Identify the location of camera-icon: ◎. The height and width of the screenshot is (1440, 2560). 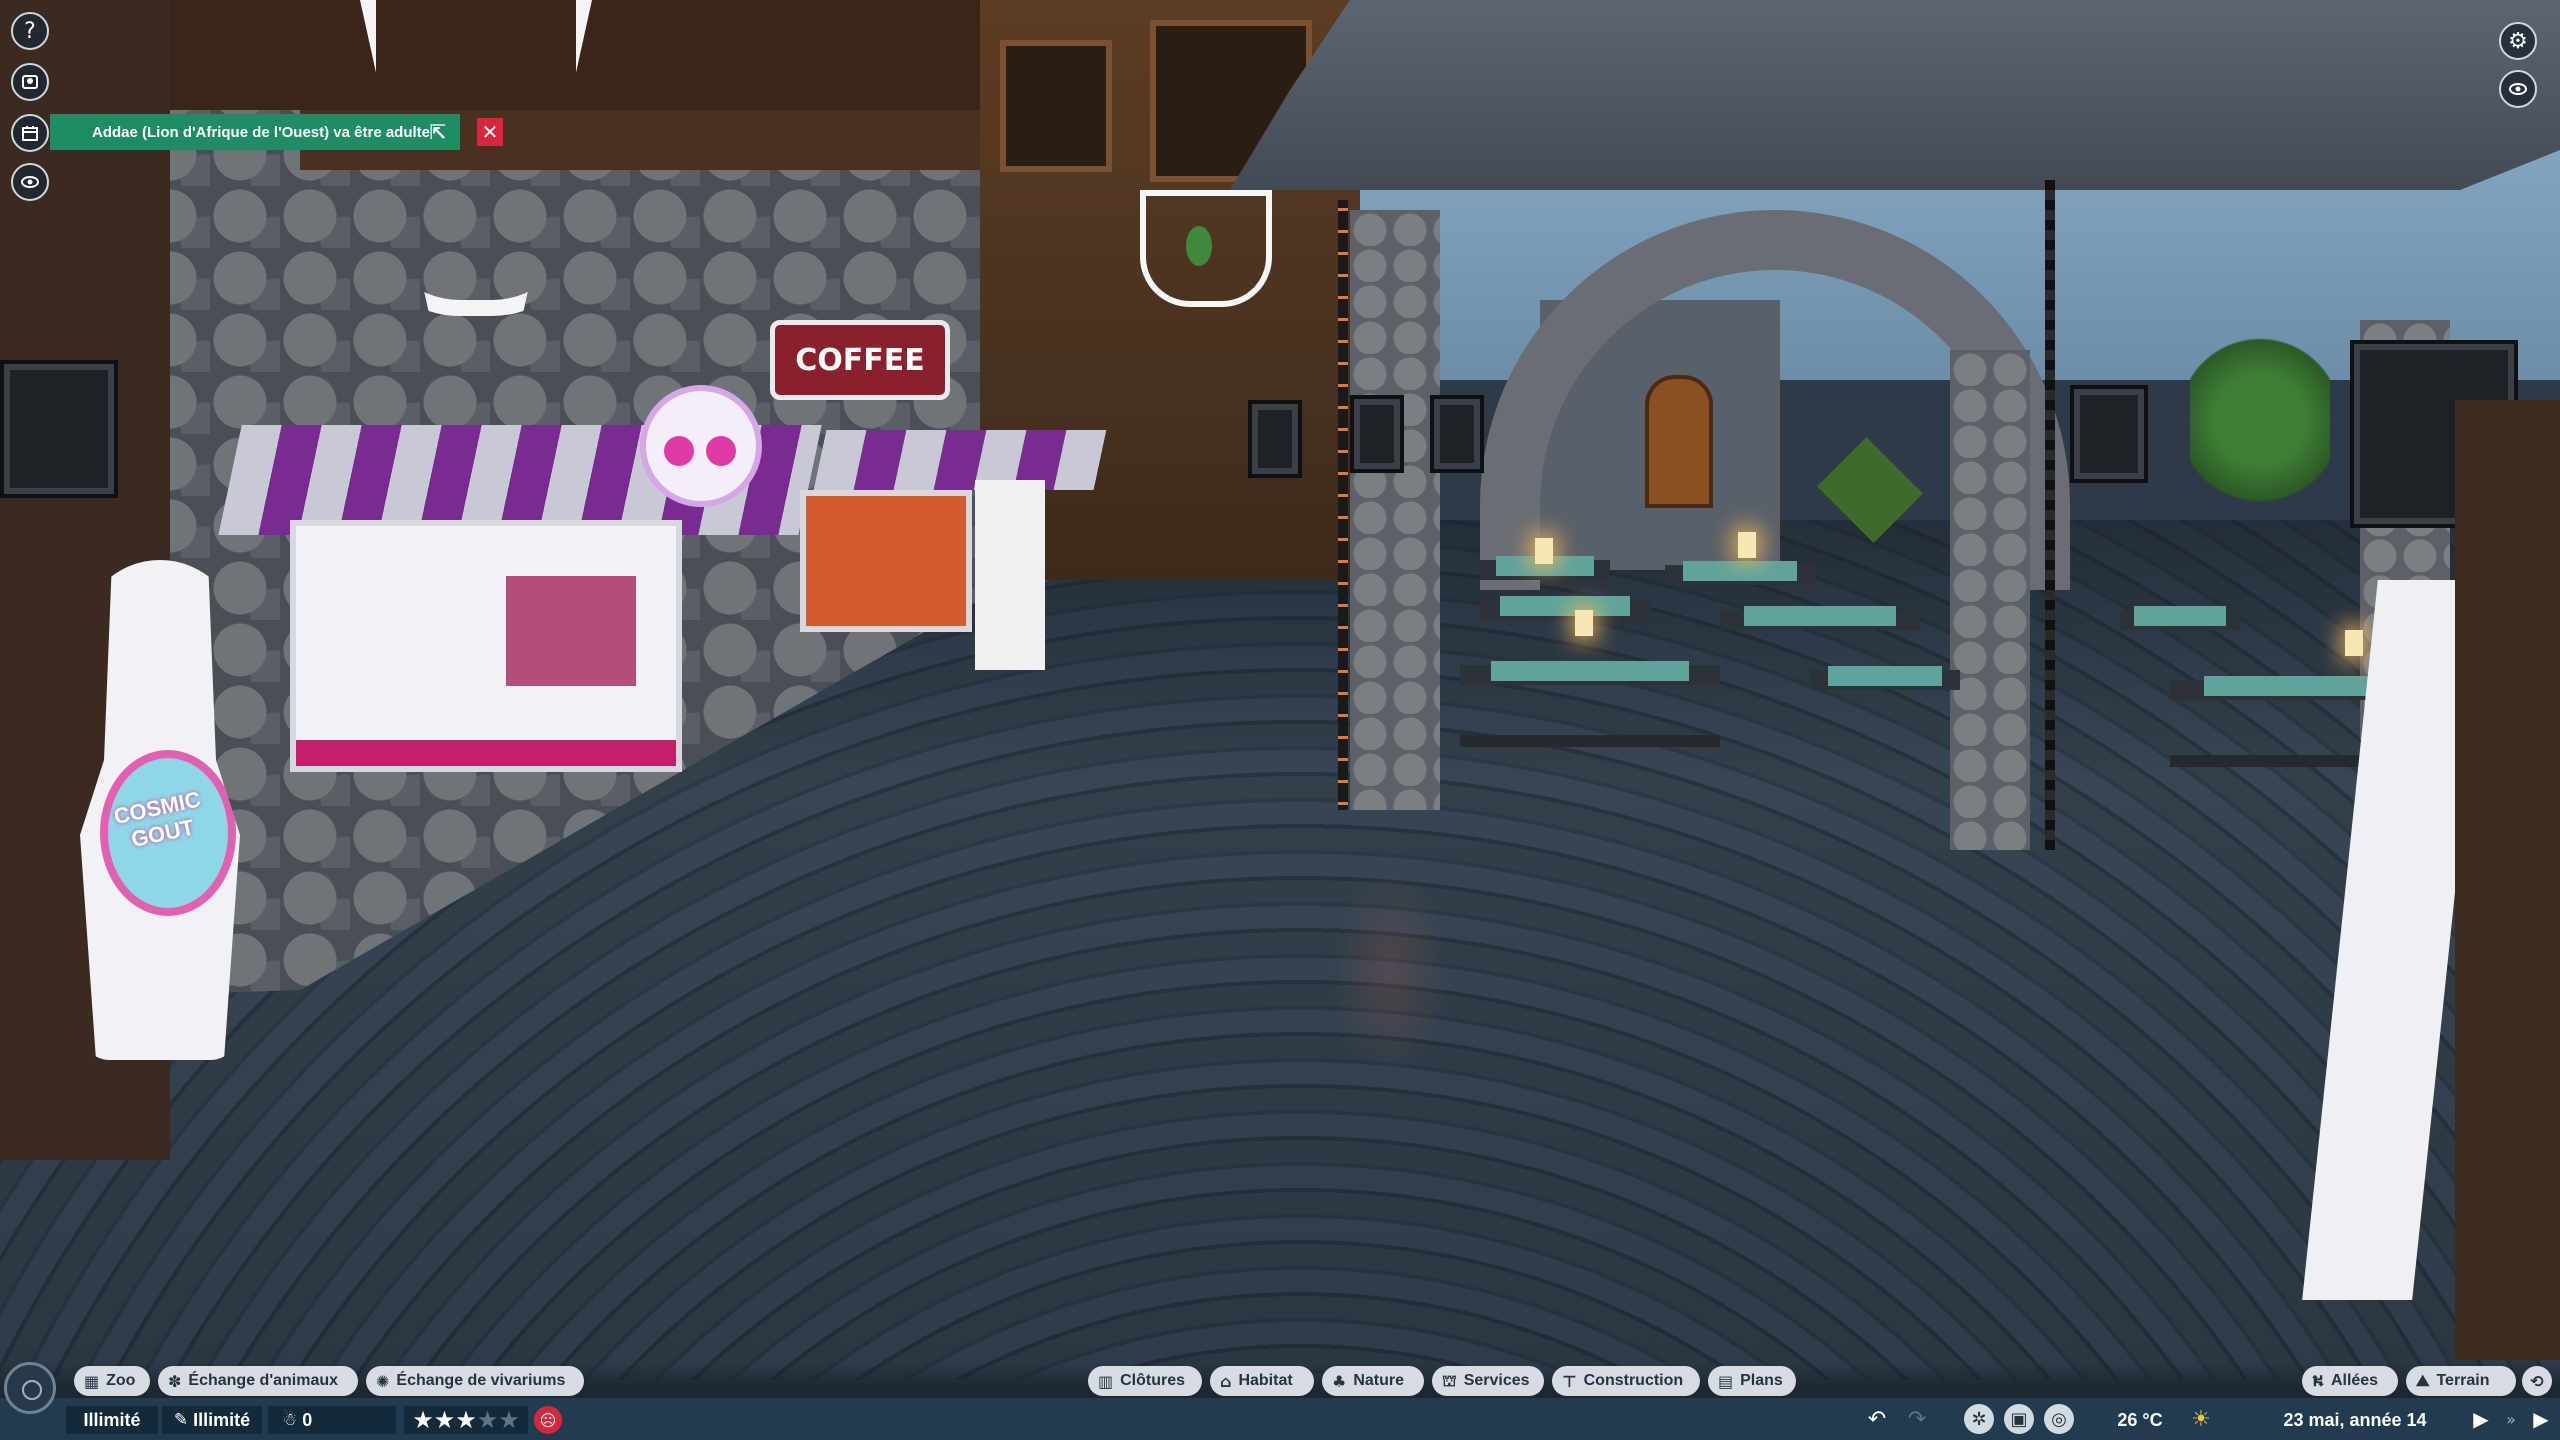
(2059, 1419).